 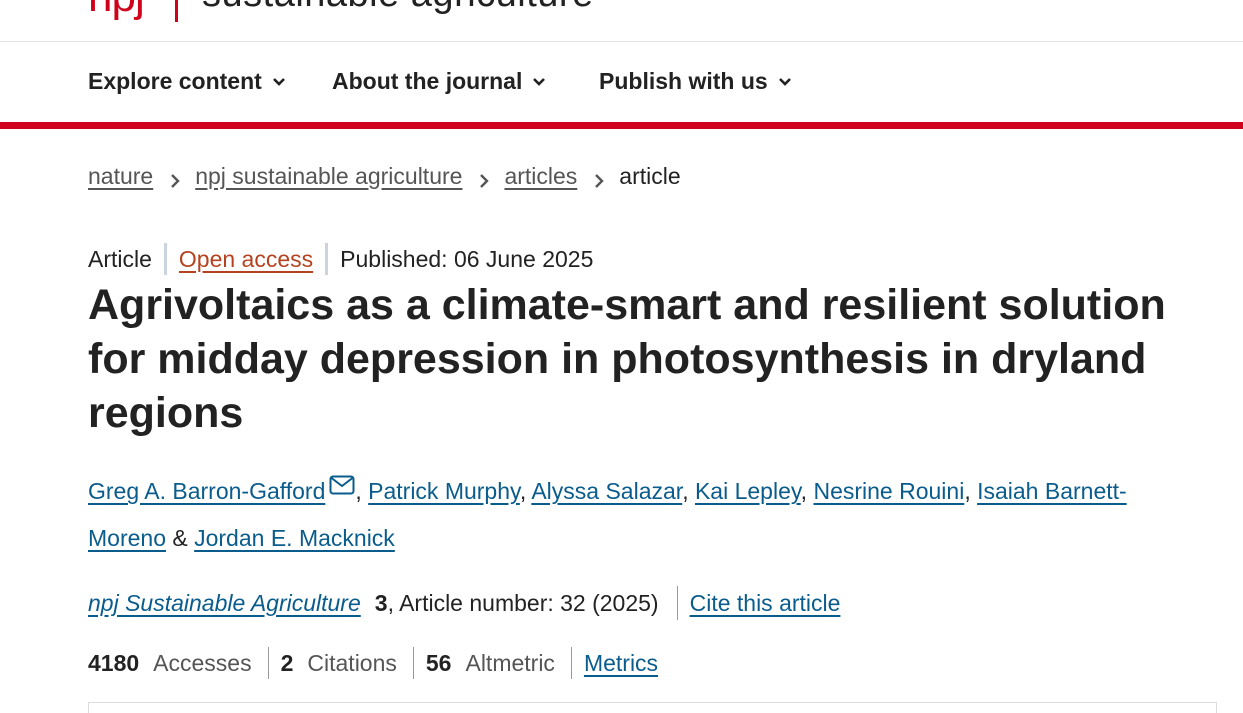 What do you see at coordinates (114, 662) in the screenshot?
I see `accesses-count: 4180` at bounding box center [114, 662].